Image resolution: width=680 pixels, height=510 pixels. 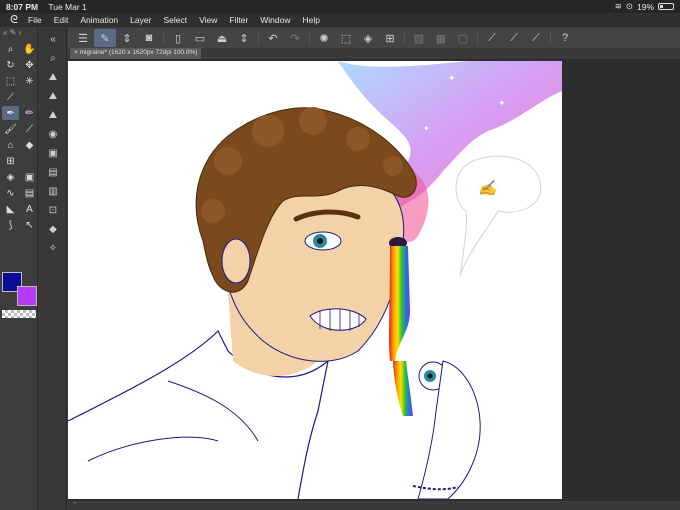 I want to click on figure-icon: ◣, so click(x=10, y=209).